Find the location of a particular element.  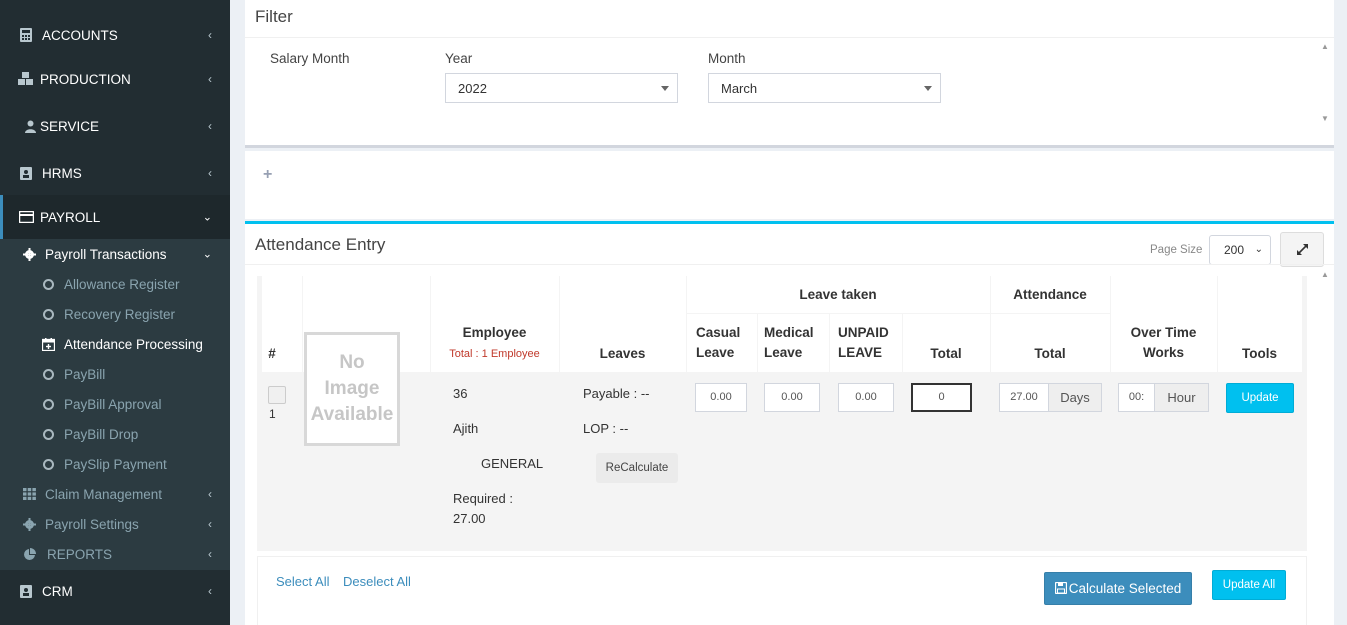

employee-photo-placeholder: No Image Available is located at coordinates (352, 389).